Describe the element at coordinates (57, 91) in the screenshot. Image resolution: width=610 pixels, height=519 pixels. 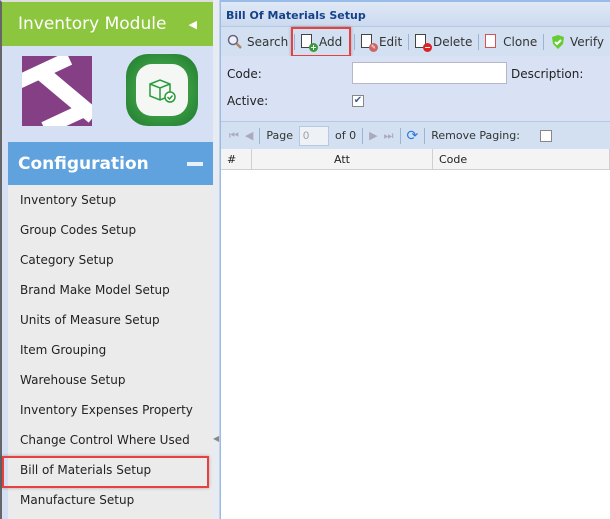
I see `company-logo` at that location.